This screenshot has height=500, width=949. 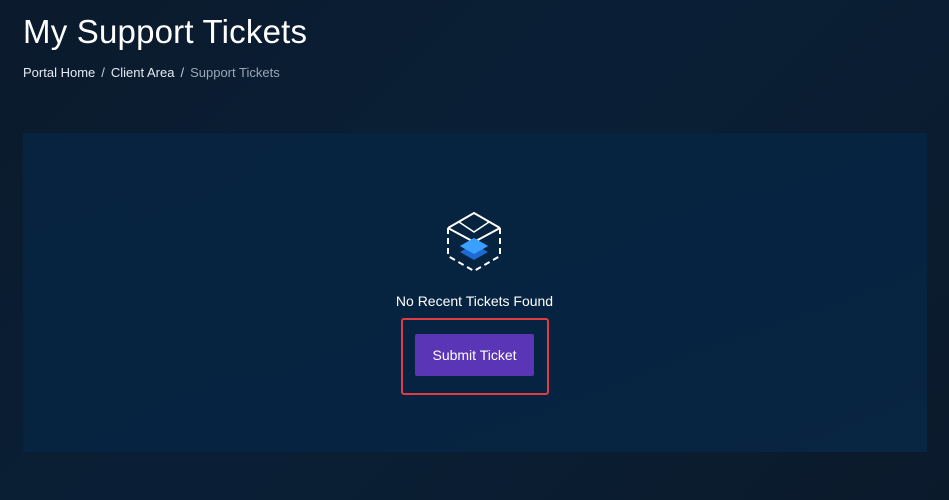 I want to click on breadcrumb-client-area: Client Area, so click(x=143, y=73).